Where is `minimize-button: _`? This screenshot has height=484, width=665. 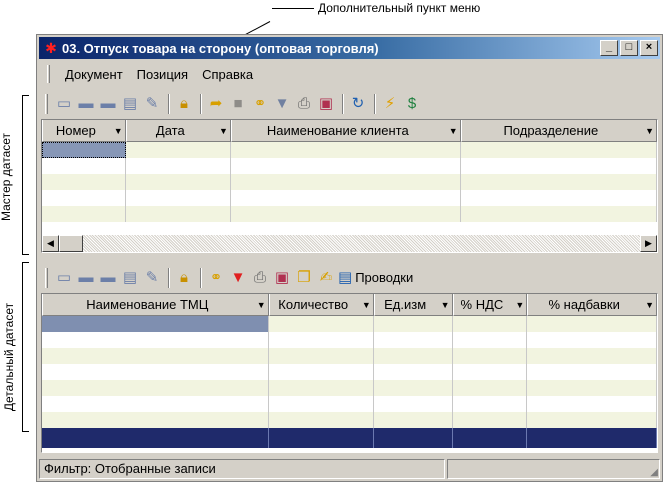 minimize-button: _ is located at coordinates (609, 48).